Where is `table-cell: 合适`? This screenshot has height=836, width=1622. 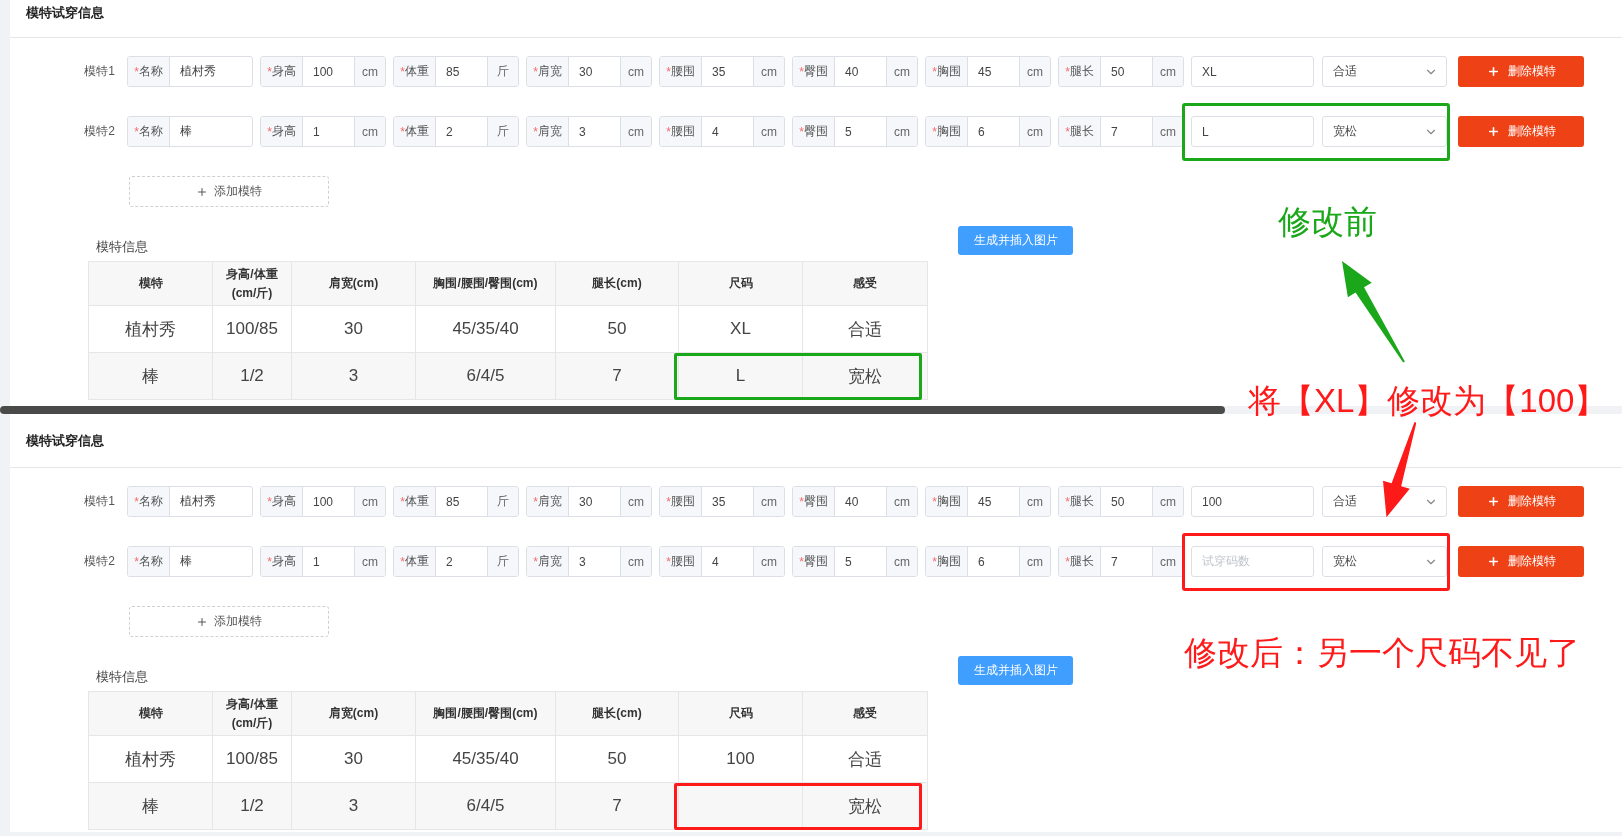
table-cell: 合适 is located at coordinates (865, 759).